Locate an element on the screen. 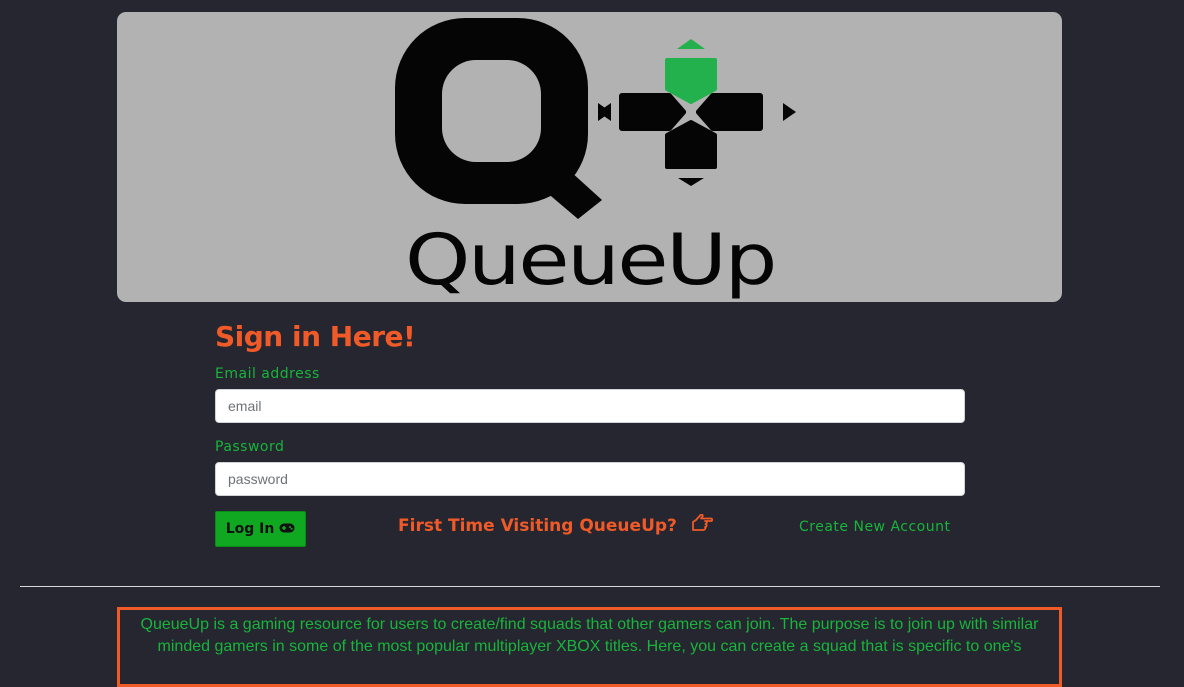 Image resolution: width=1184 pixels, height=687 pixels. password-label: Password is located at coordinates (250, 447).